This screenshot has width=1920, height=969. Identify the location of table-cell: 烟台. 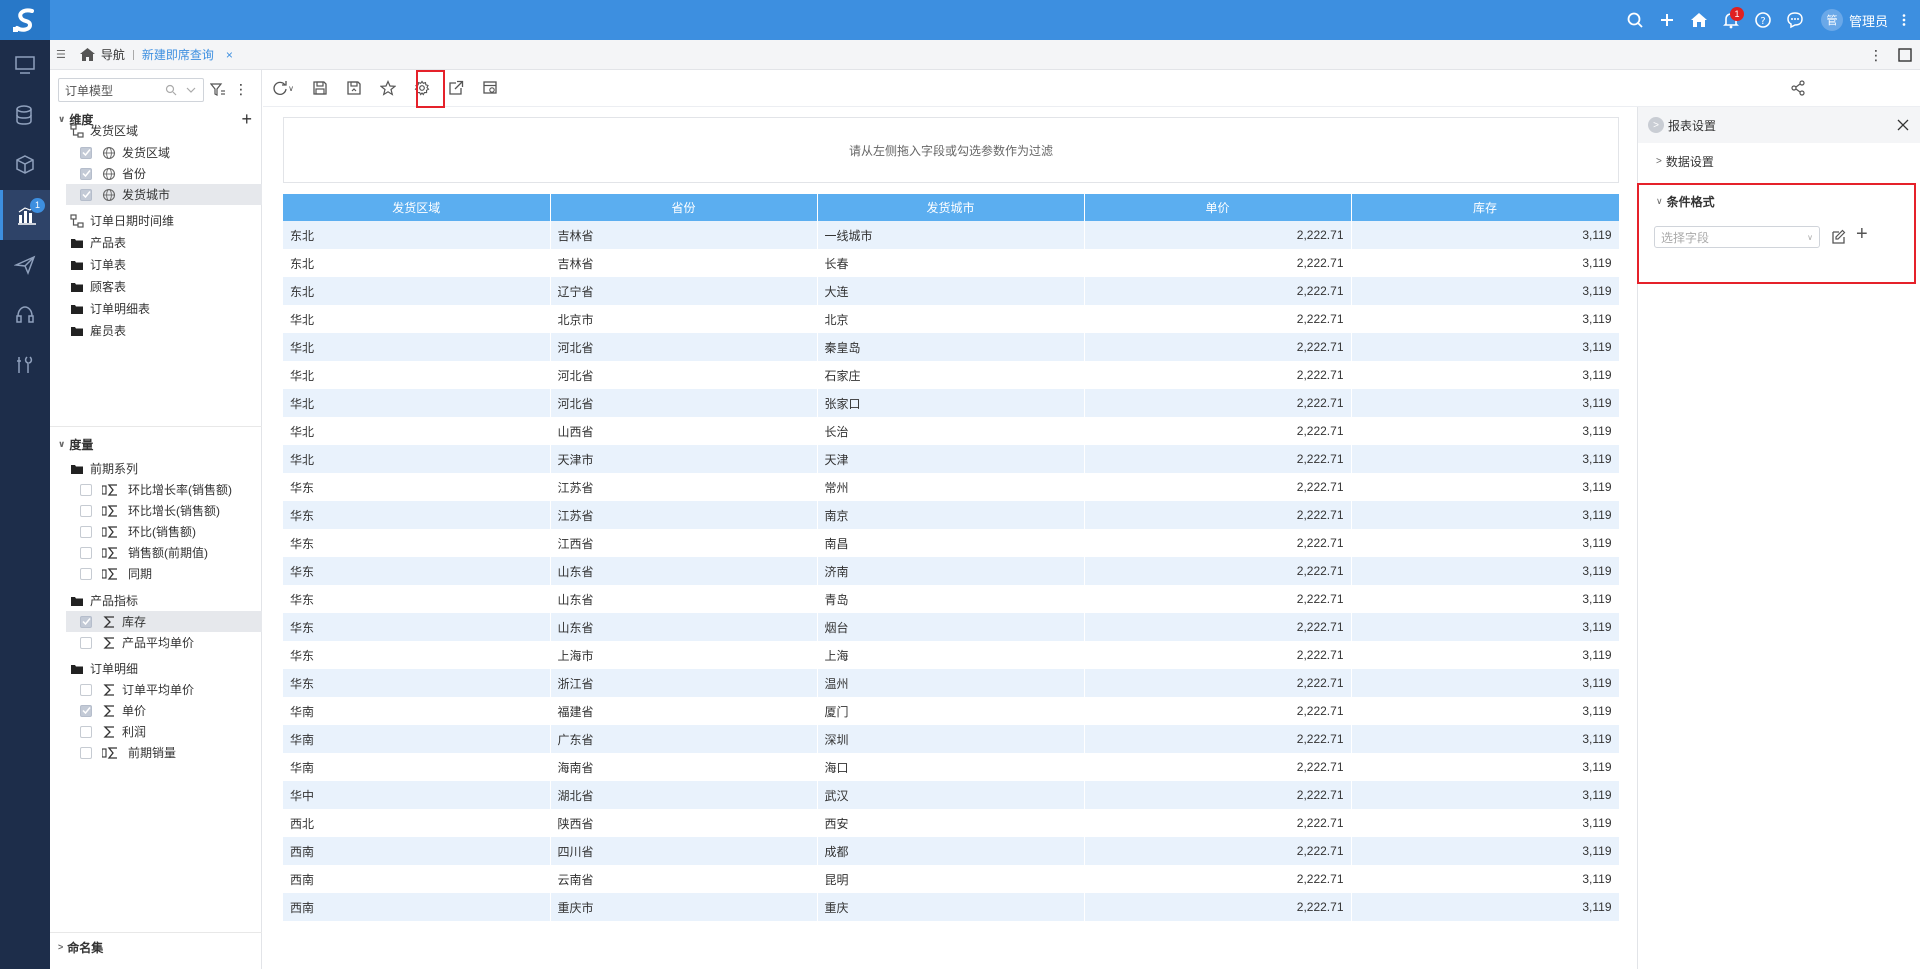
(951, 627).